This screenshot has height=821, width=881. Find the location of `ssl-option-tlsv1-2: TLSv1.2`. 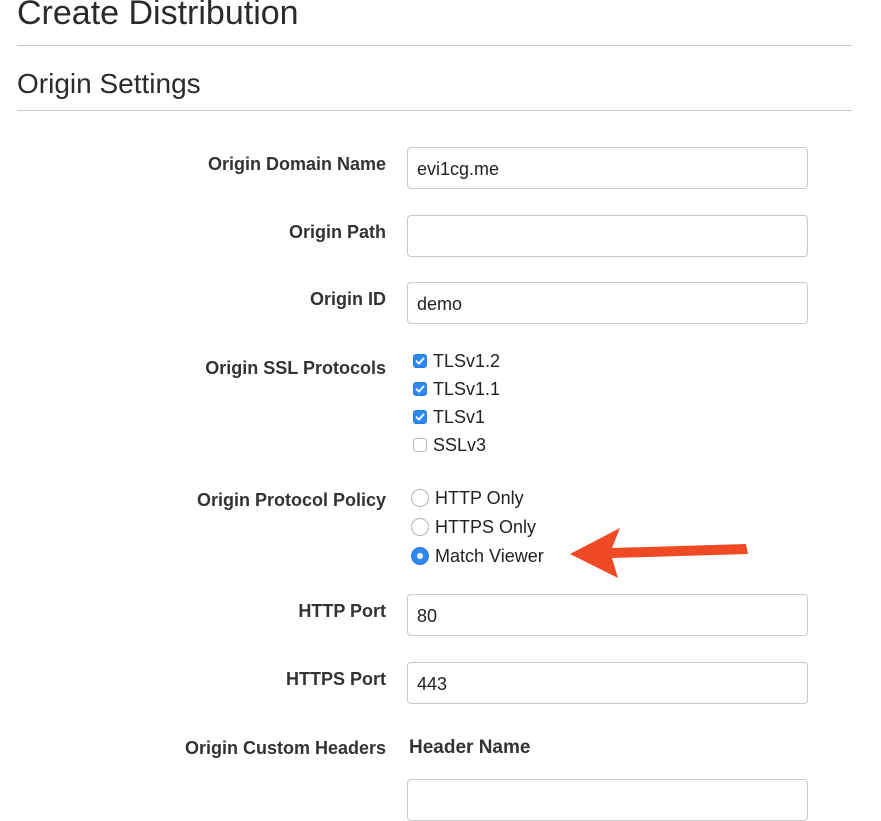

ssl-option-tlsv1-2: TLSv1.2 is located at coordinates (456, 361).